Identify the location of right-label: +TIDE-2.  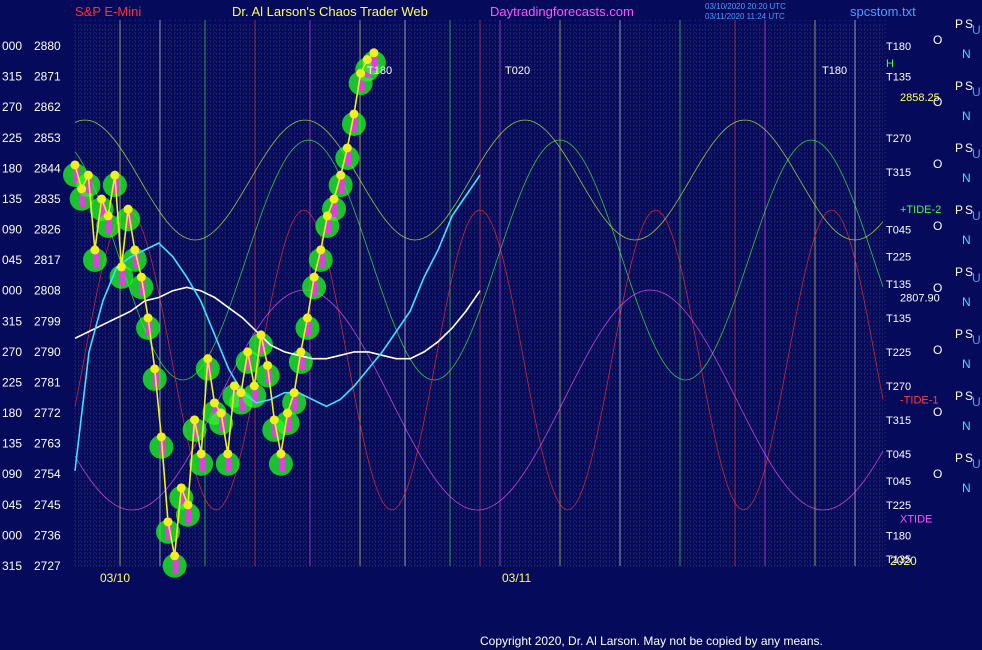
(920, 210).